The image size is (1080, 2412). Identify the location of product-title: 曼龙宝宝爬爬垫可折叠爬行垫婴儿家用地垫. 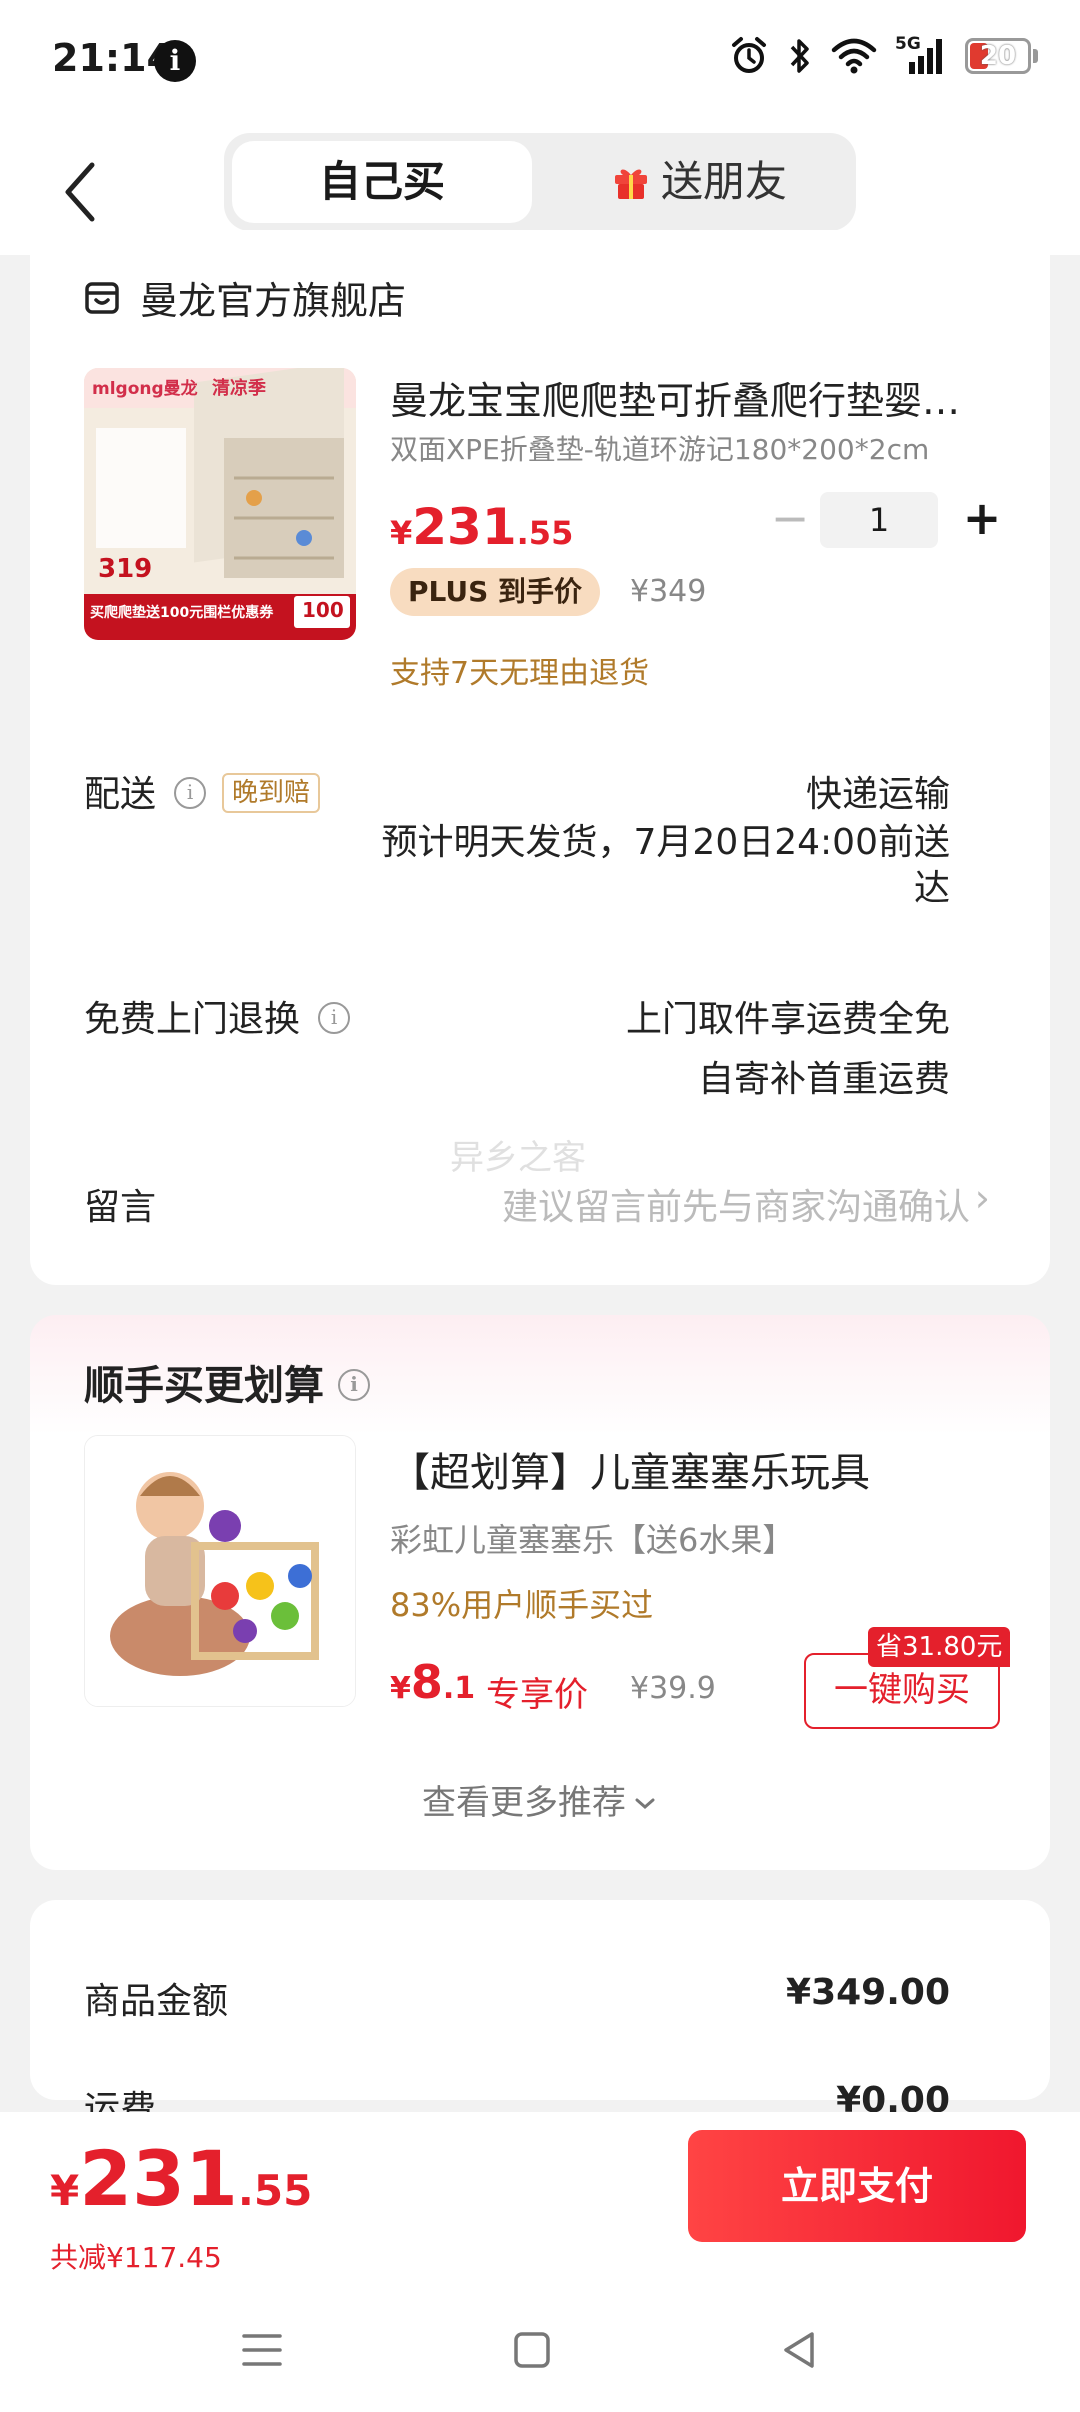
(690, 397).